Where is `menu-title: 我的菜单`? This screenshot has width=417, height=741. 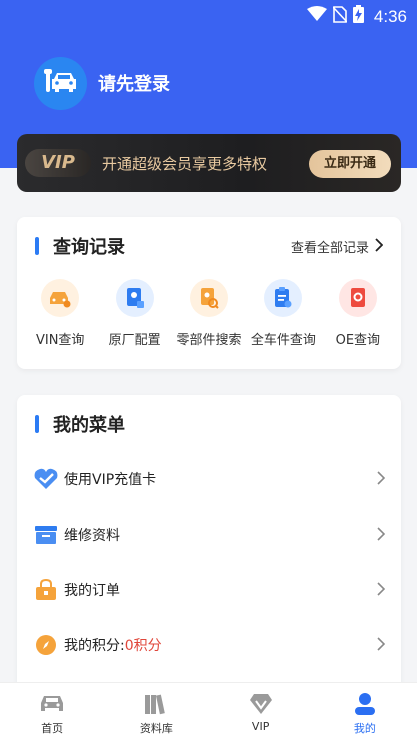 menu-title: 我的菜单 is located at coordinates (89, 425).